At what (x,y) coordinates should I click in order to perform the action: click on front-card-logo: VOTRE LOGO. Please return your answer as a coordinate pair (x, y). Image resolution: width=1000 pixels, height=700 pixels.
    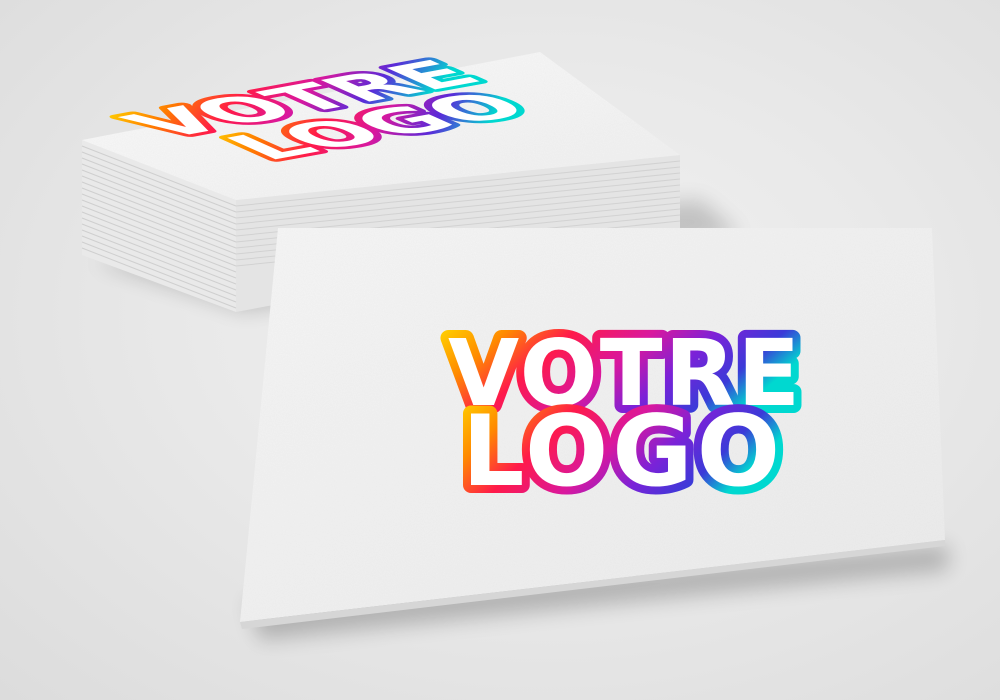
    Looking at the image, I should click on (624, 414).